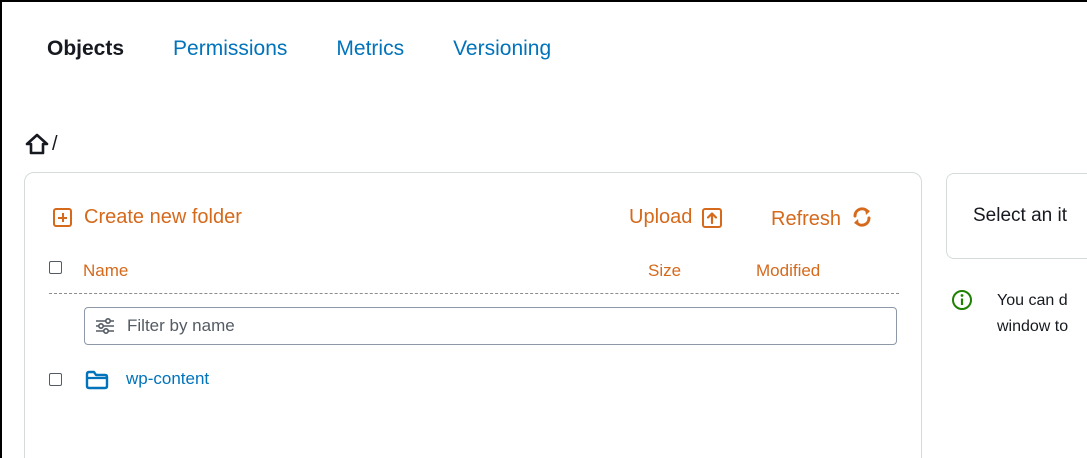 Image resolution: width=1087 pixels, height=458 pixels. Describe the element at coordinates (788, 271) in the screenshot. I see `column-header-modified: Modified` at that location.